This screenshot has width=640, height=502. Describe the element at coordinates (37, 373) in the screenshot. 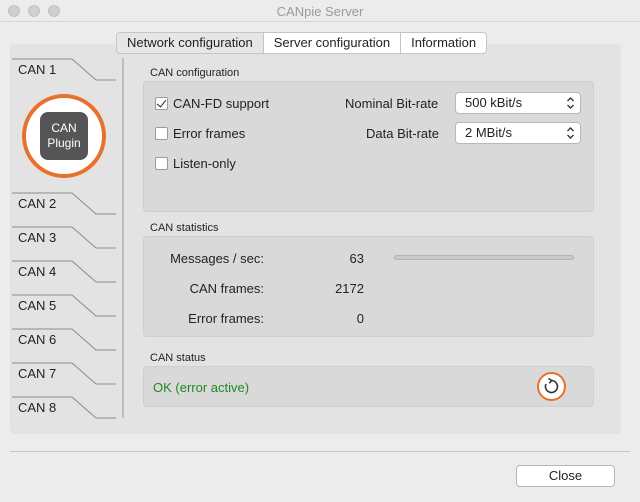

I see `channel-tab-label: CAN 7` at that location.